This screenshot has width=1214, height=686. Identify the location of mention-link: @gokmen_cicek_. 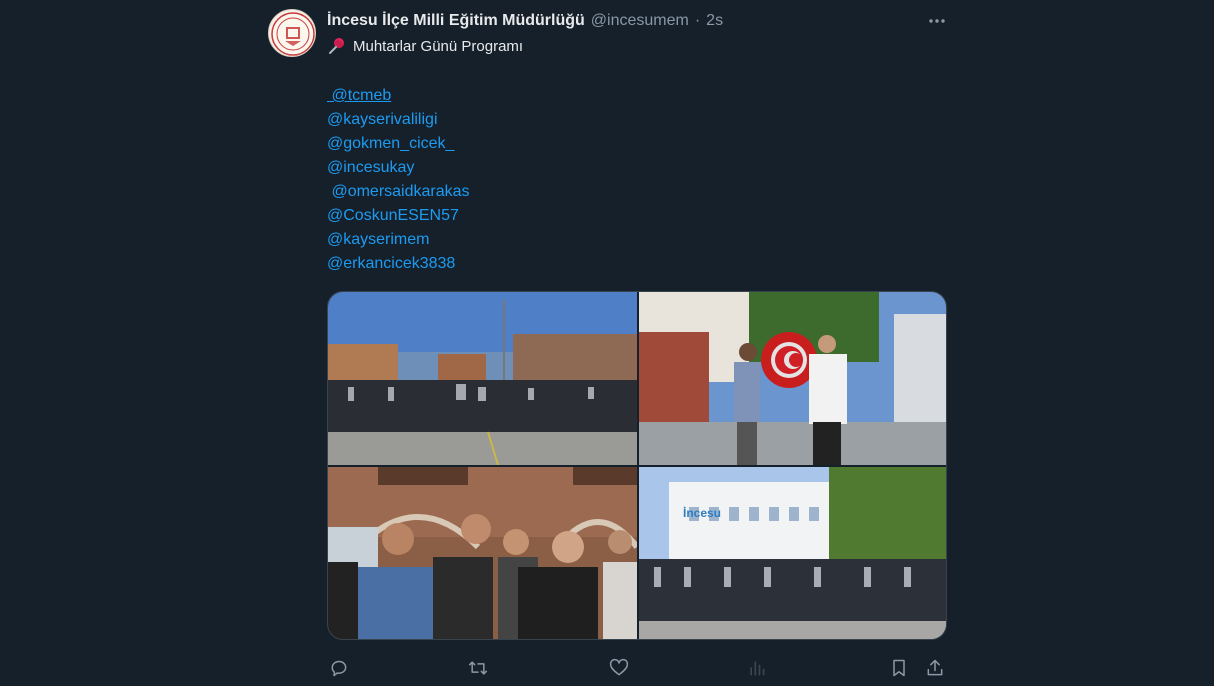
(398, 144).